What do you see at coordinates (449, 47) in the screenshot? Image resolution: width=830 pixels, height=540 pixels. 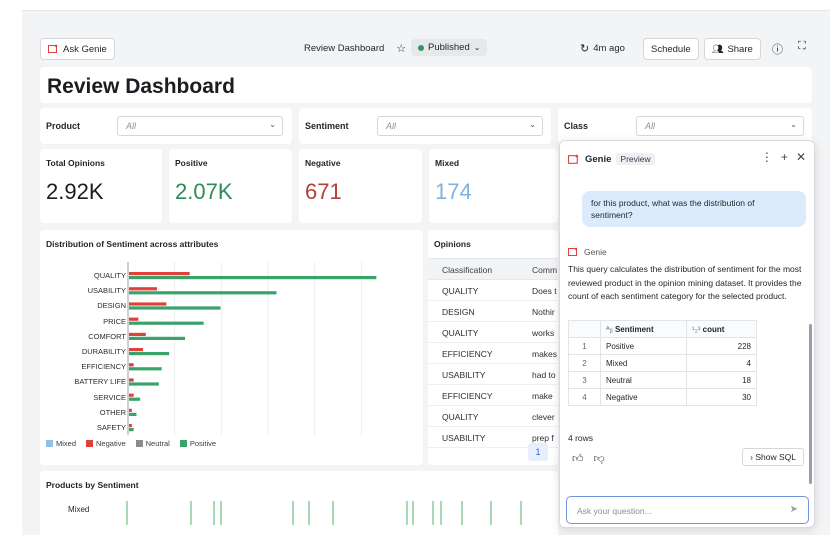 I see `status-dropdown: Published ⌄` at bounding box center [449, 47].